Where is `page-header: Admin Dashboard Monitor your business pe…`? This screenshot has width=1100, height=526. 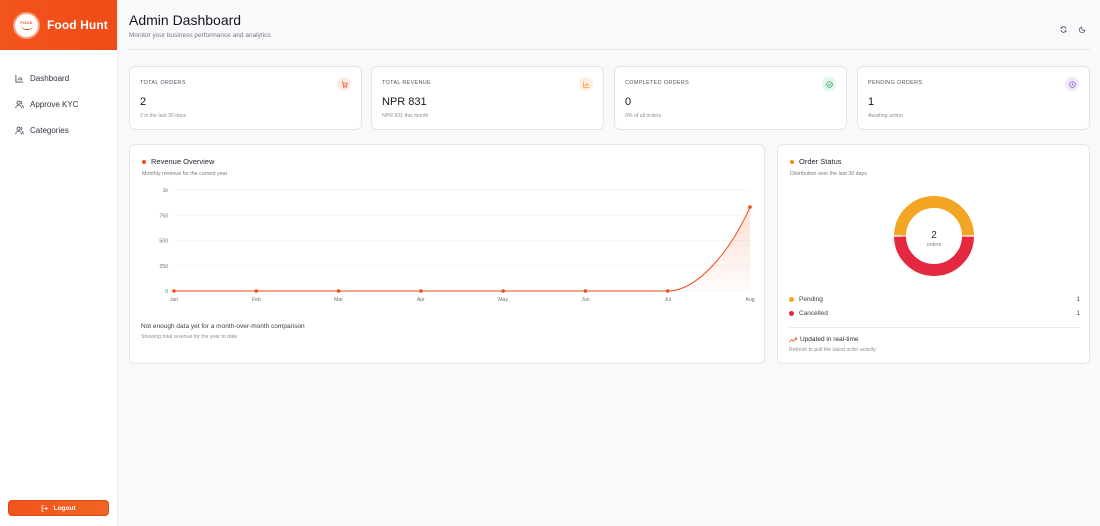
page-header: Admin Dashboard Monitor your business pe… is located at coordinates (609, 31).